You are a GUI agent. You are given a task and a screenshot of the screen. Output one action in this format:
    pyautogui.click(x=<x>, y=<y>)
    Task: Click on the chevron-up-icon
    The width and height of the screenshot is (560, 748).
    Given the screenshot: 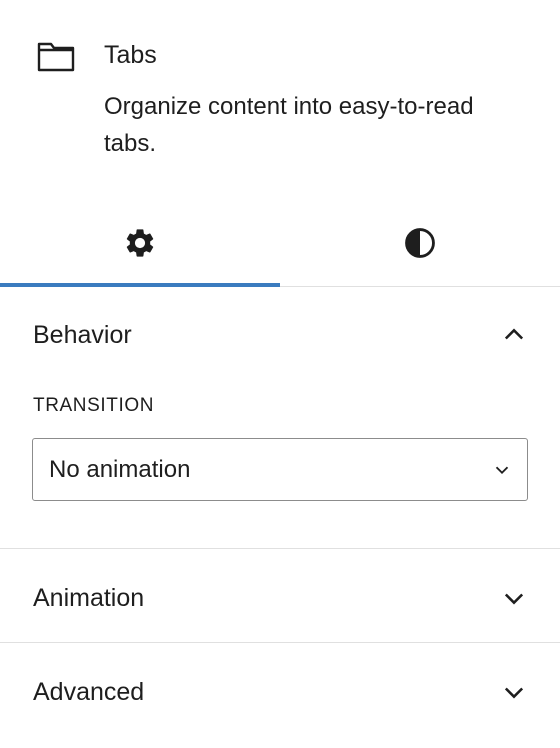 What is the action you would take?
    pyautogui.click(x=514, y=334)
    